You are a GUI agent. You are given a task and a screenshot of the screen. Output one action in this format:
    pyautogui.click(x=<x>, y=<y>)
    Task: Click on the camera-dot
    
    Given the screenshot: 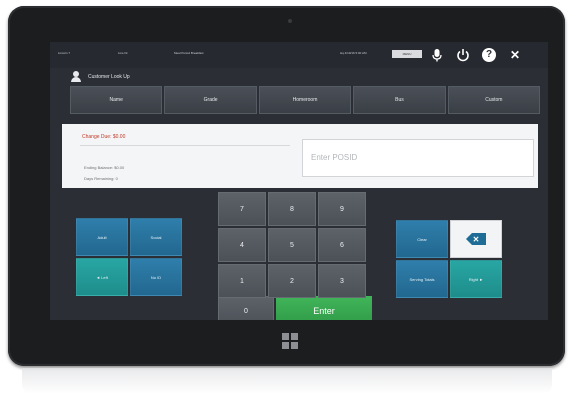 What is the action you would take?
    pyautogui.click(x=290, y=21)
    